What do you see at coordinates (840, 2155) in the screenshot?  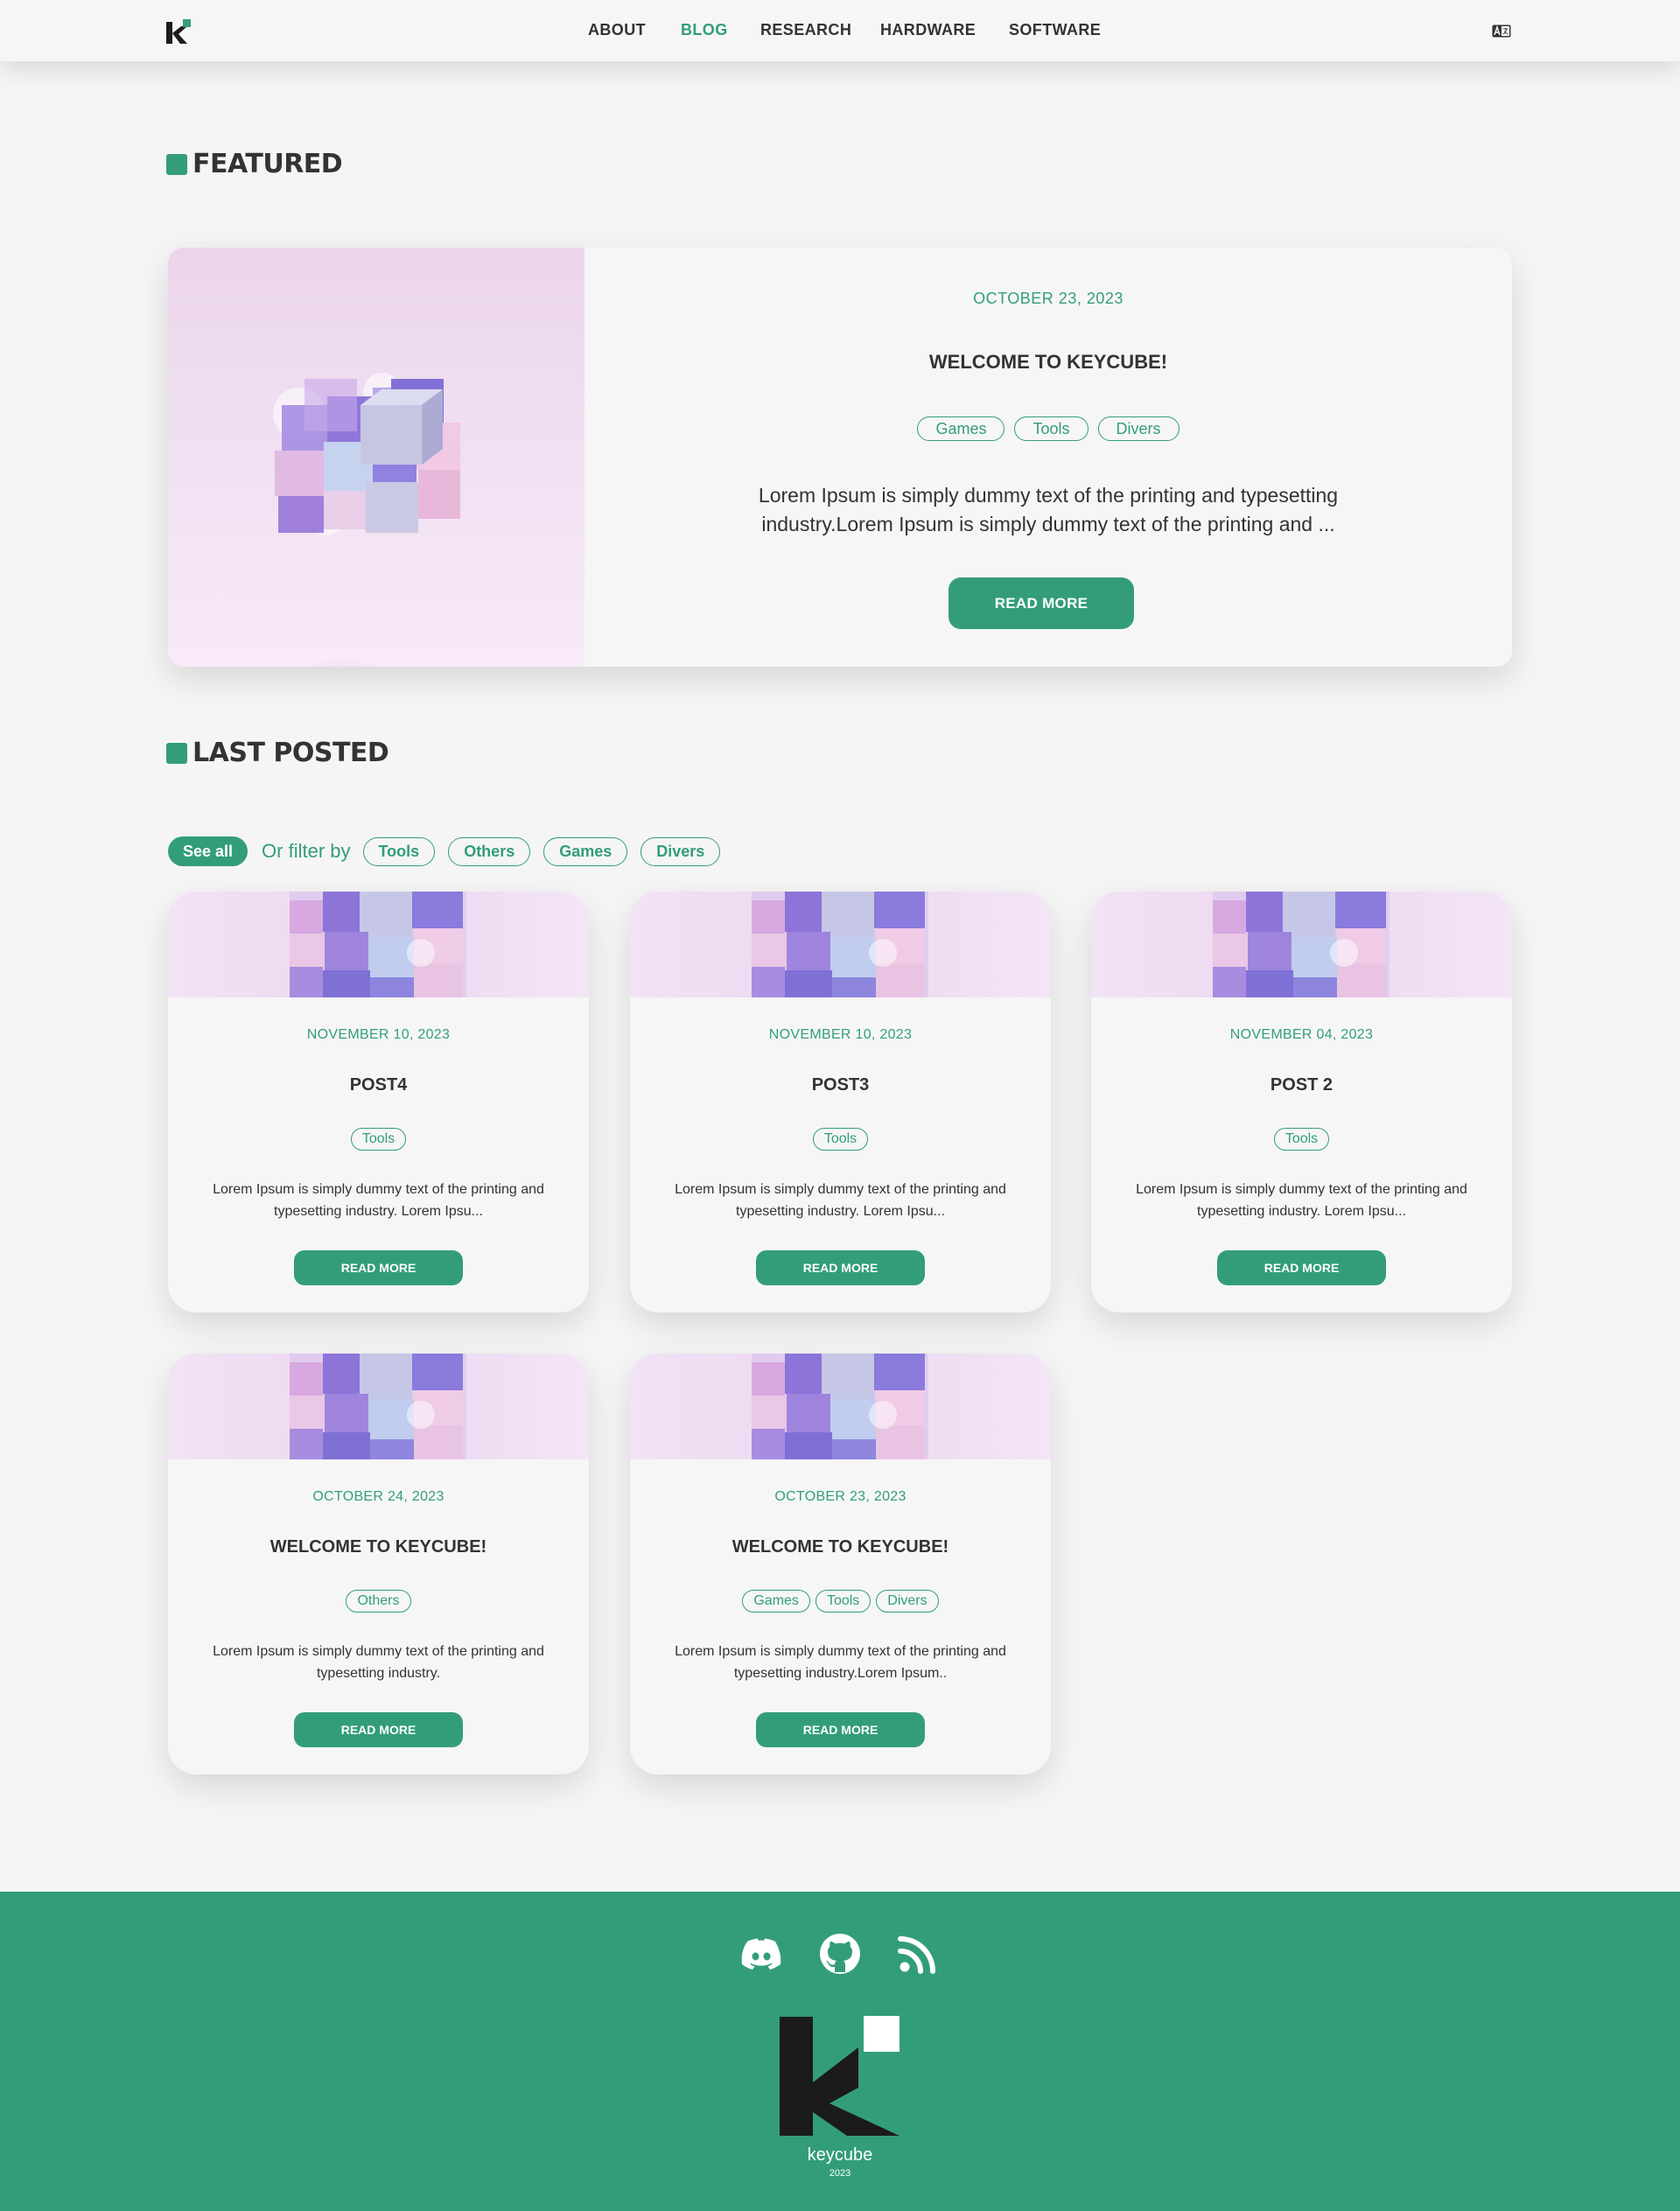 I see `footer-brand: keycube` at bounding box center [840, 2155].